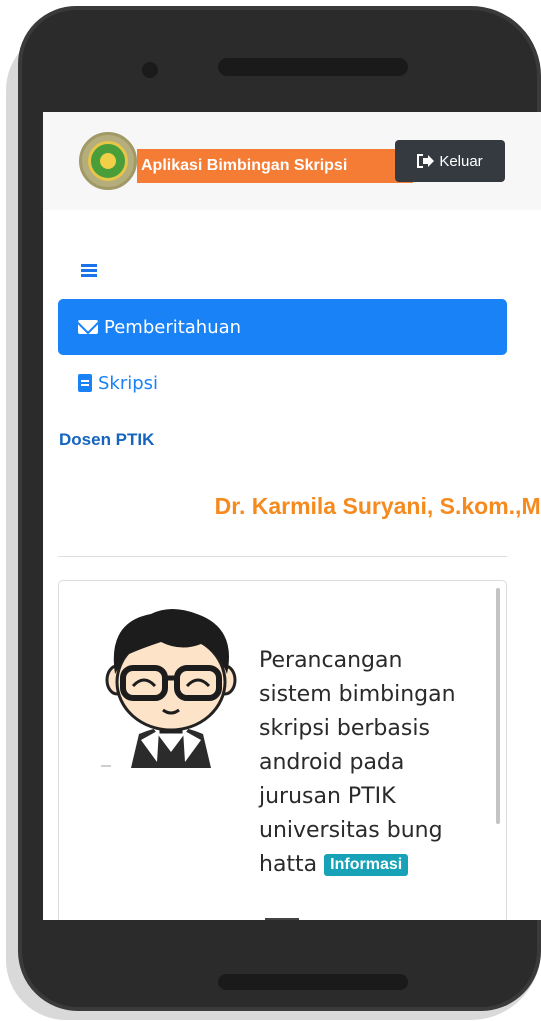 The width and height of the screenshot is (541, 1021). I want to click on student-avatar-illustration, so click(171, 688).